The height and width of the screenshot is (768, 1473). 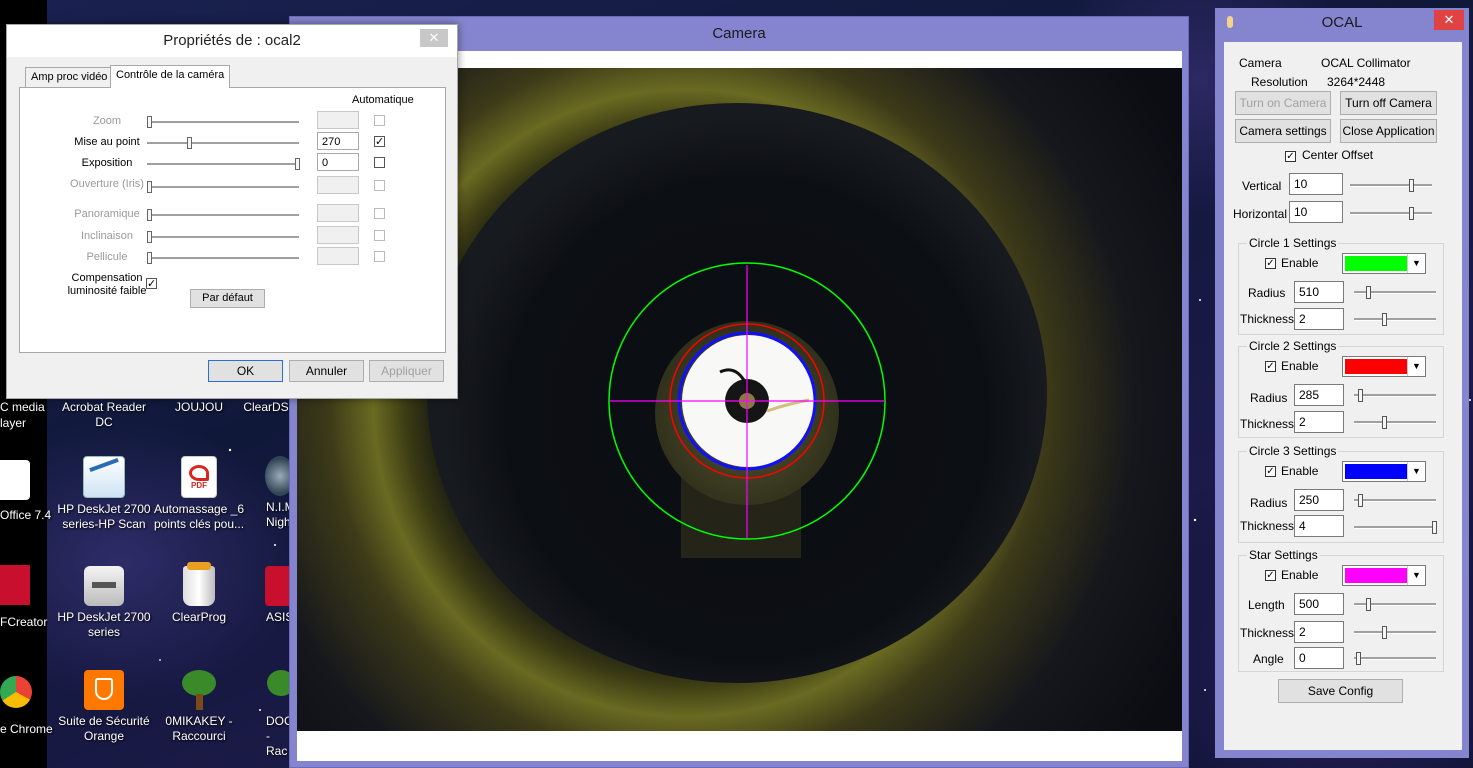 What do you see at coordinates (265, 714) in the screenshot?
I see `desktop-icon-docs: DOCS_ - Rac` at bounding box center [265, 714].